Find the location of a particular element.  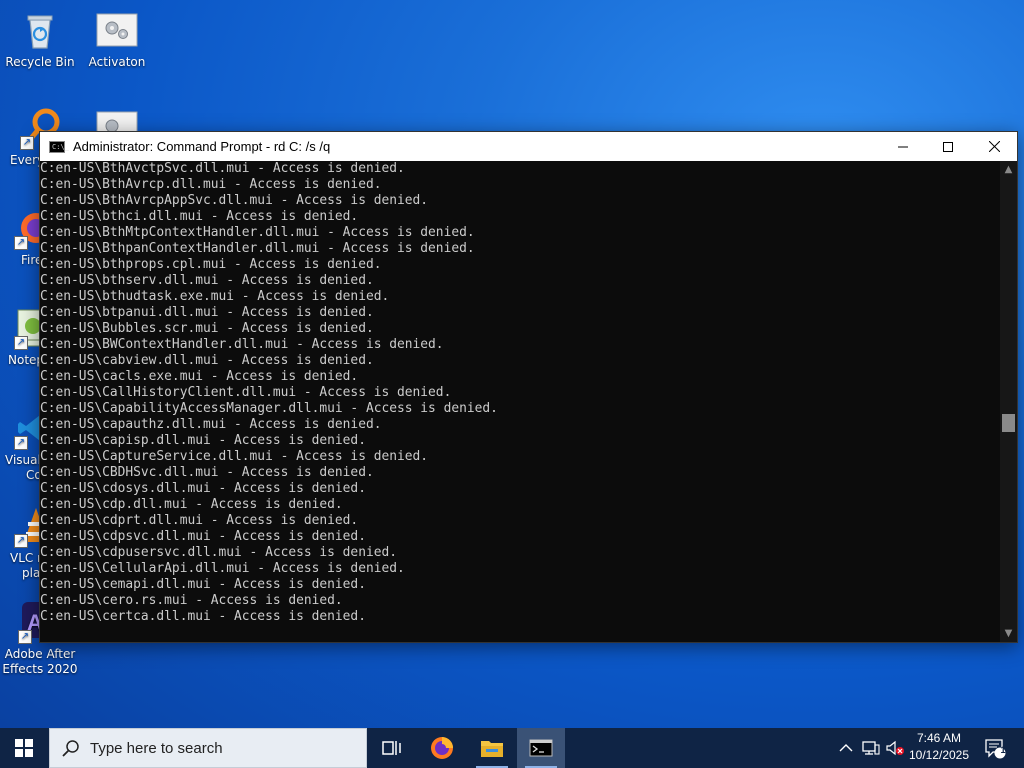

maximize-icon is located at coordinates (948, 146).